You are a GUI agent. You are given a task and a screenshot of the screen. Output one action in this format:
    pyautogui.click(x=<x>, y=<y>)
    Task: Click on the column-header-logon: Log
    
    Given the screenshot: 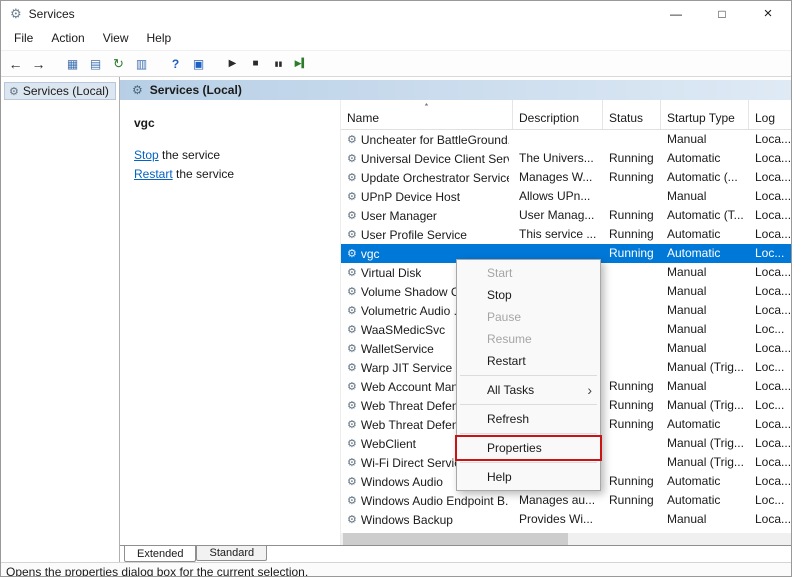 What is the action you would take?
    pyautogui.click(x=770, y=114)
    